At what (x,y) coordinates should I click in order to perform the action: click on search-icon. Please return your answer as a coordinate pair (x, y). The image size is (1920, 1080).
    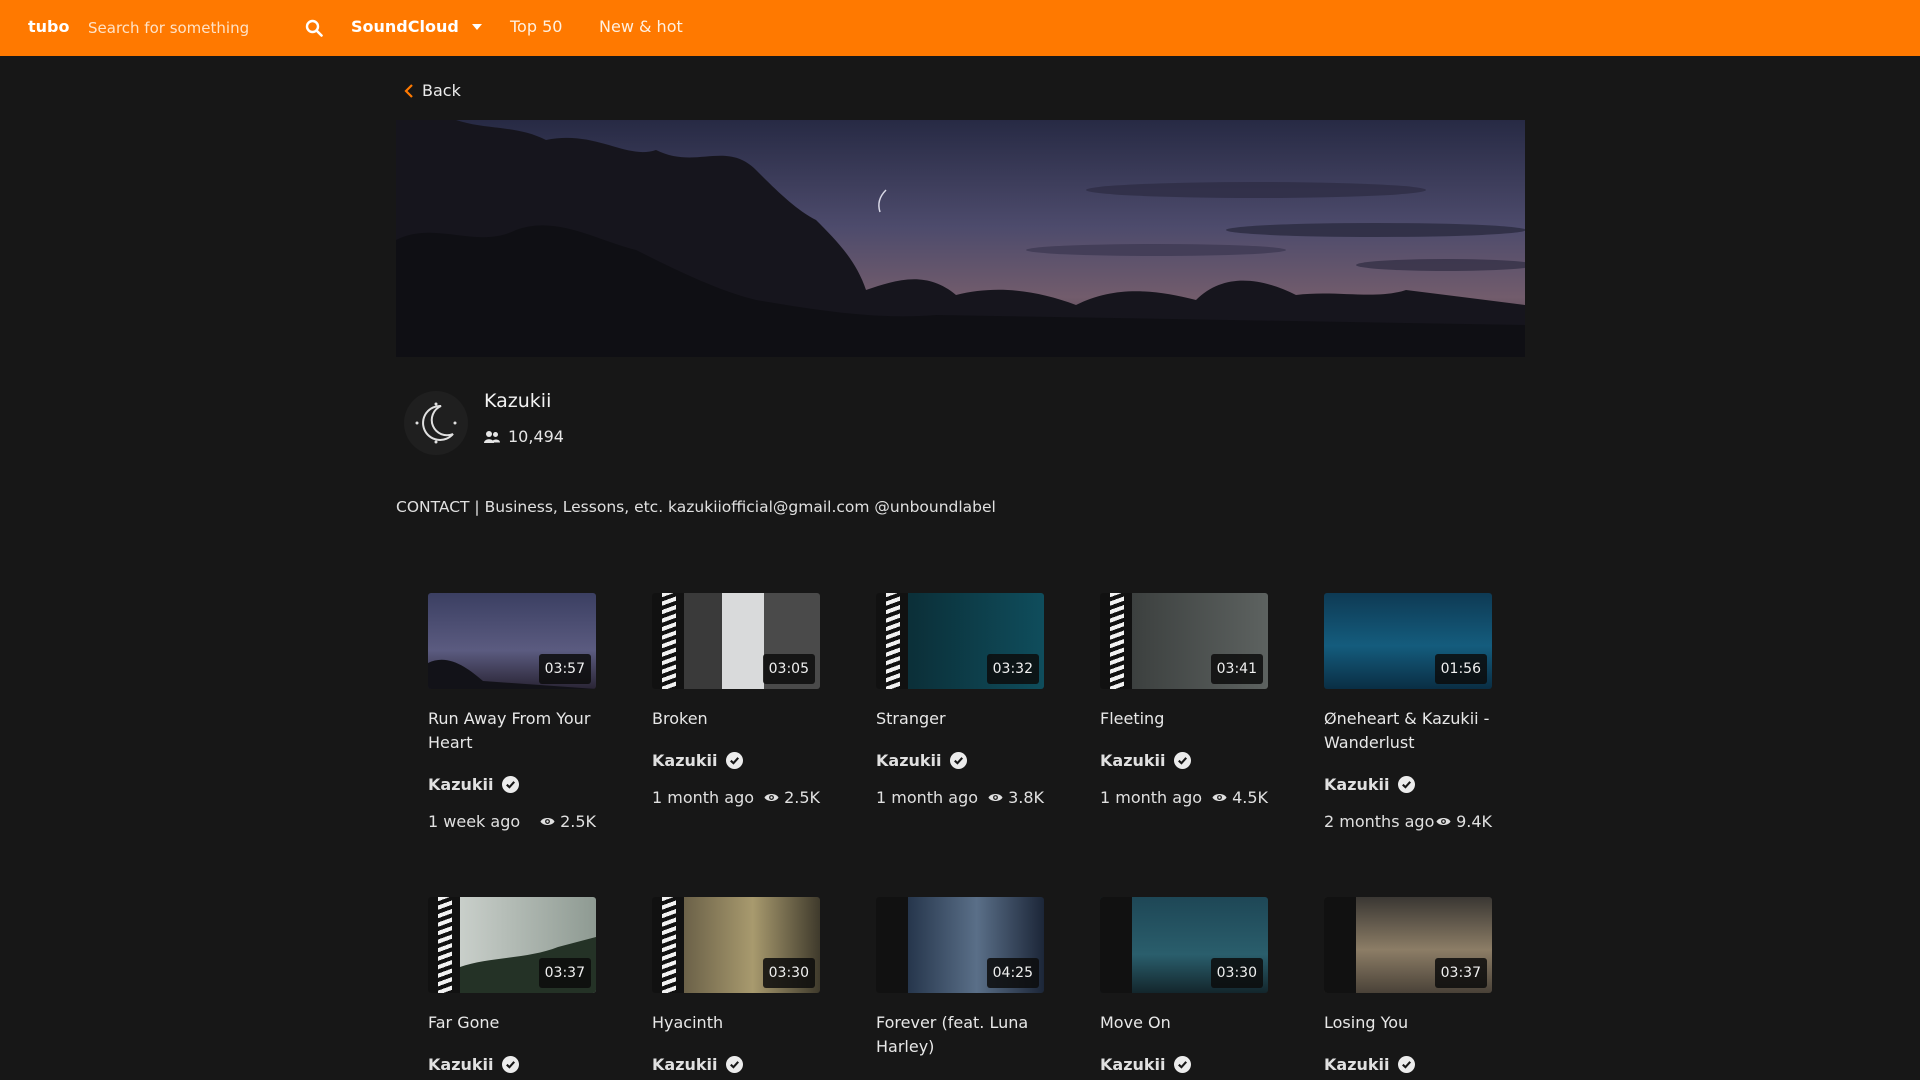
    Looking at the image, I should click on (314, 28).